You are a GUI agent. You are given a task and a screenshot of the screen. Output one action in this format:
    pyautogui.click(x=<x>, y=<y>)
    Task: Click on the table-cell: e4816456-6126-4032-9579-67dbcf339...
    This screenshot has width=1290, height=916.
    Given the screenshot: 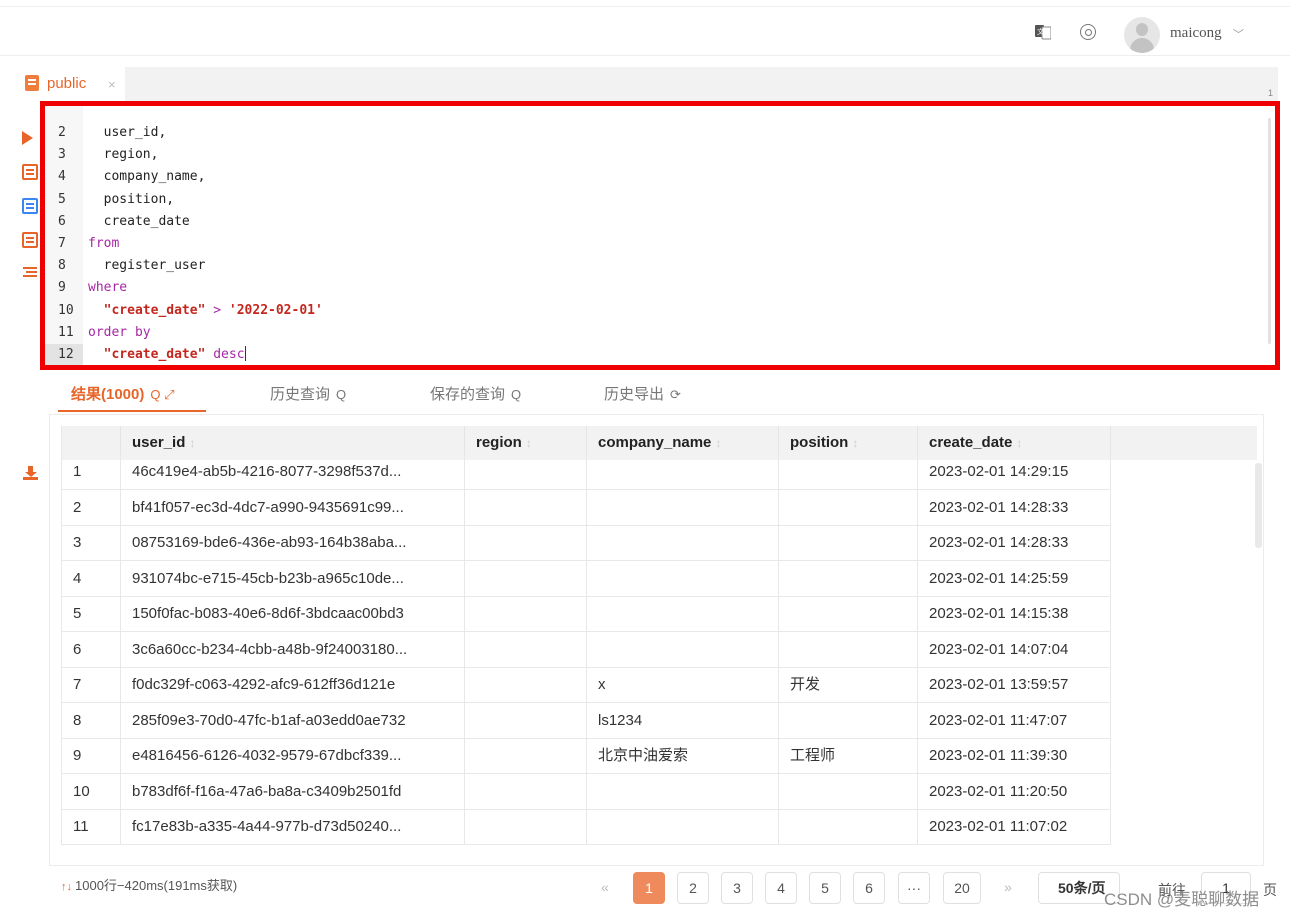 What is the action you would take?
    pyautogui.click(x=293, y=755)
    